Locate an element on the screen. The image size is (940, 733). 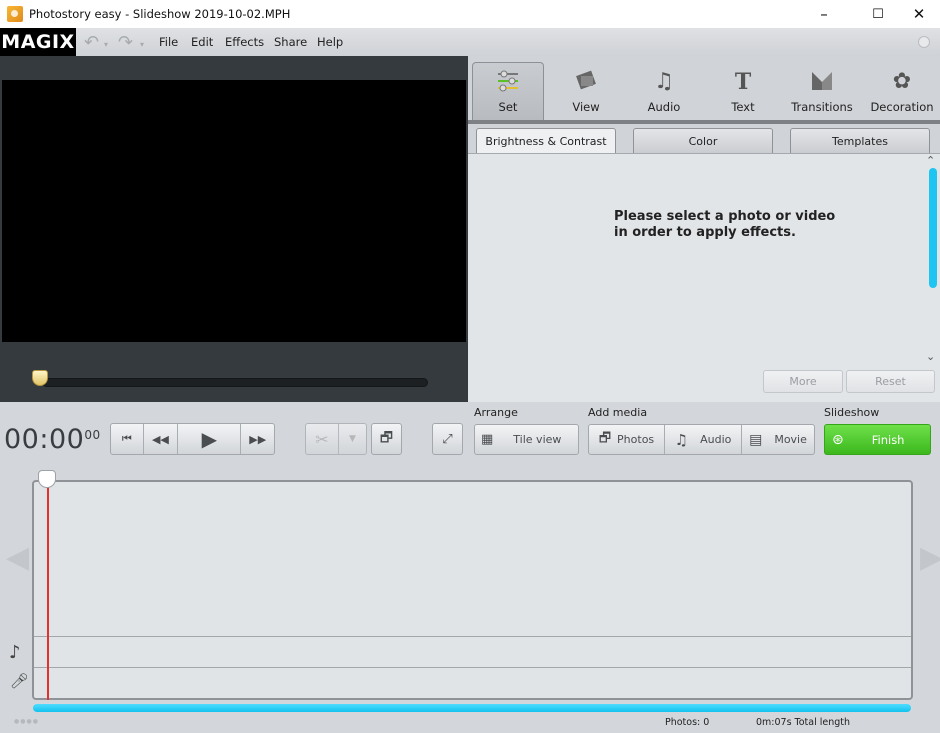
add-media-group: 🗗 Photos ♫ Audio ▤ Movie is located at coordinates (701, 439).